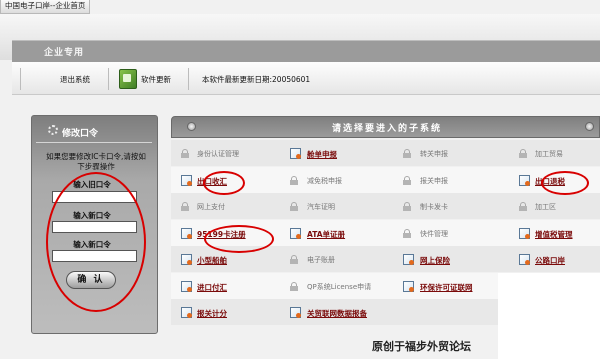 The width and height of the screenshot is (600, 359). What do you see at coordinates (53, 130) in the screenshot?
I see `gear-icon` at bounding box center [53, 130].